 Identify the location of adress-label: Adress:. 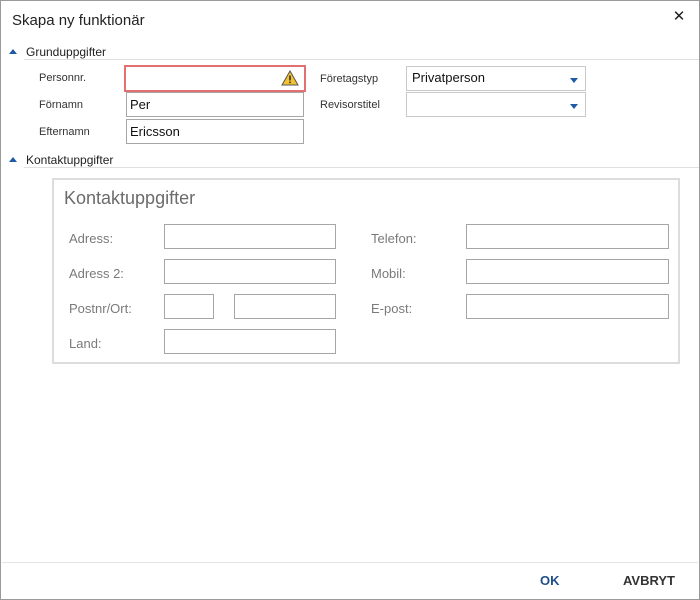
(91, 238).